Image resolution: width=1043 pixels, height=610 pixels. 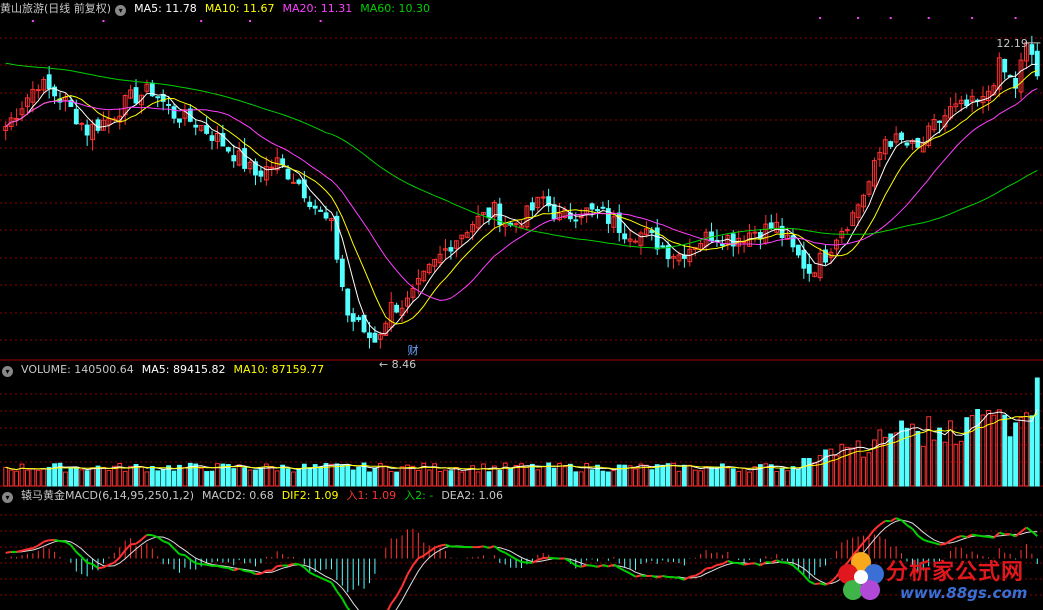 I want to click on ma10-label: MA10: 11.67, so click(x=239, y=8).